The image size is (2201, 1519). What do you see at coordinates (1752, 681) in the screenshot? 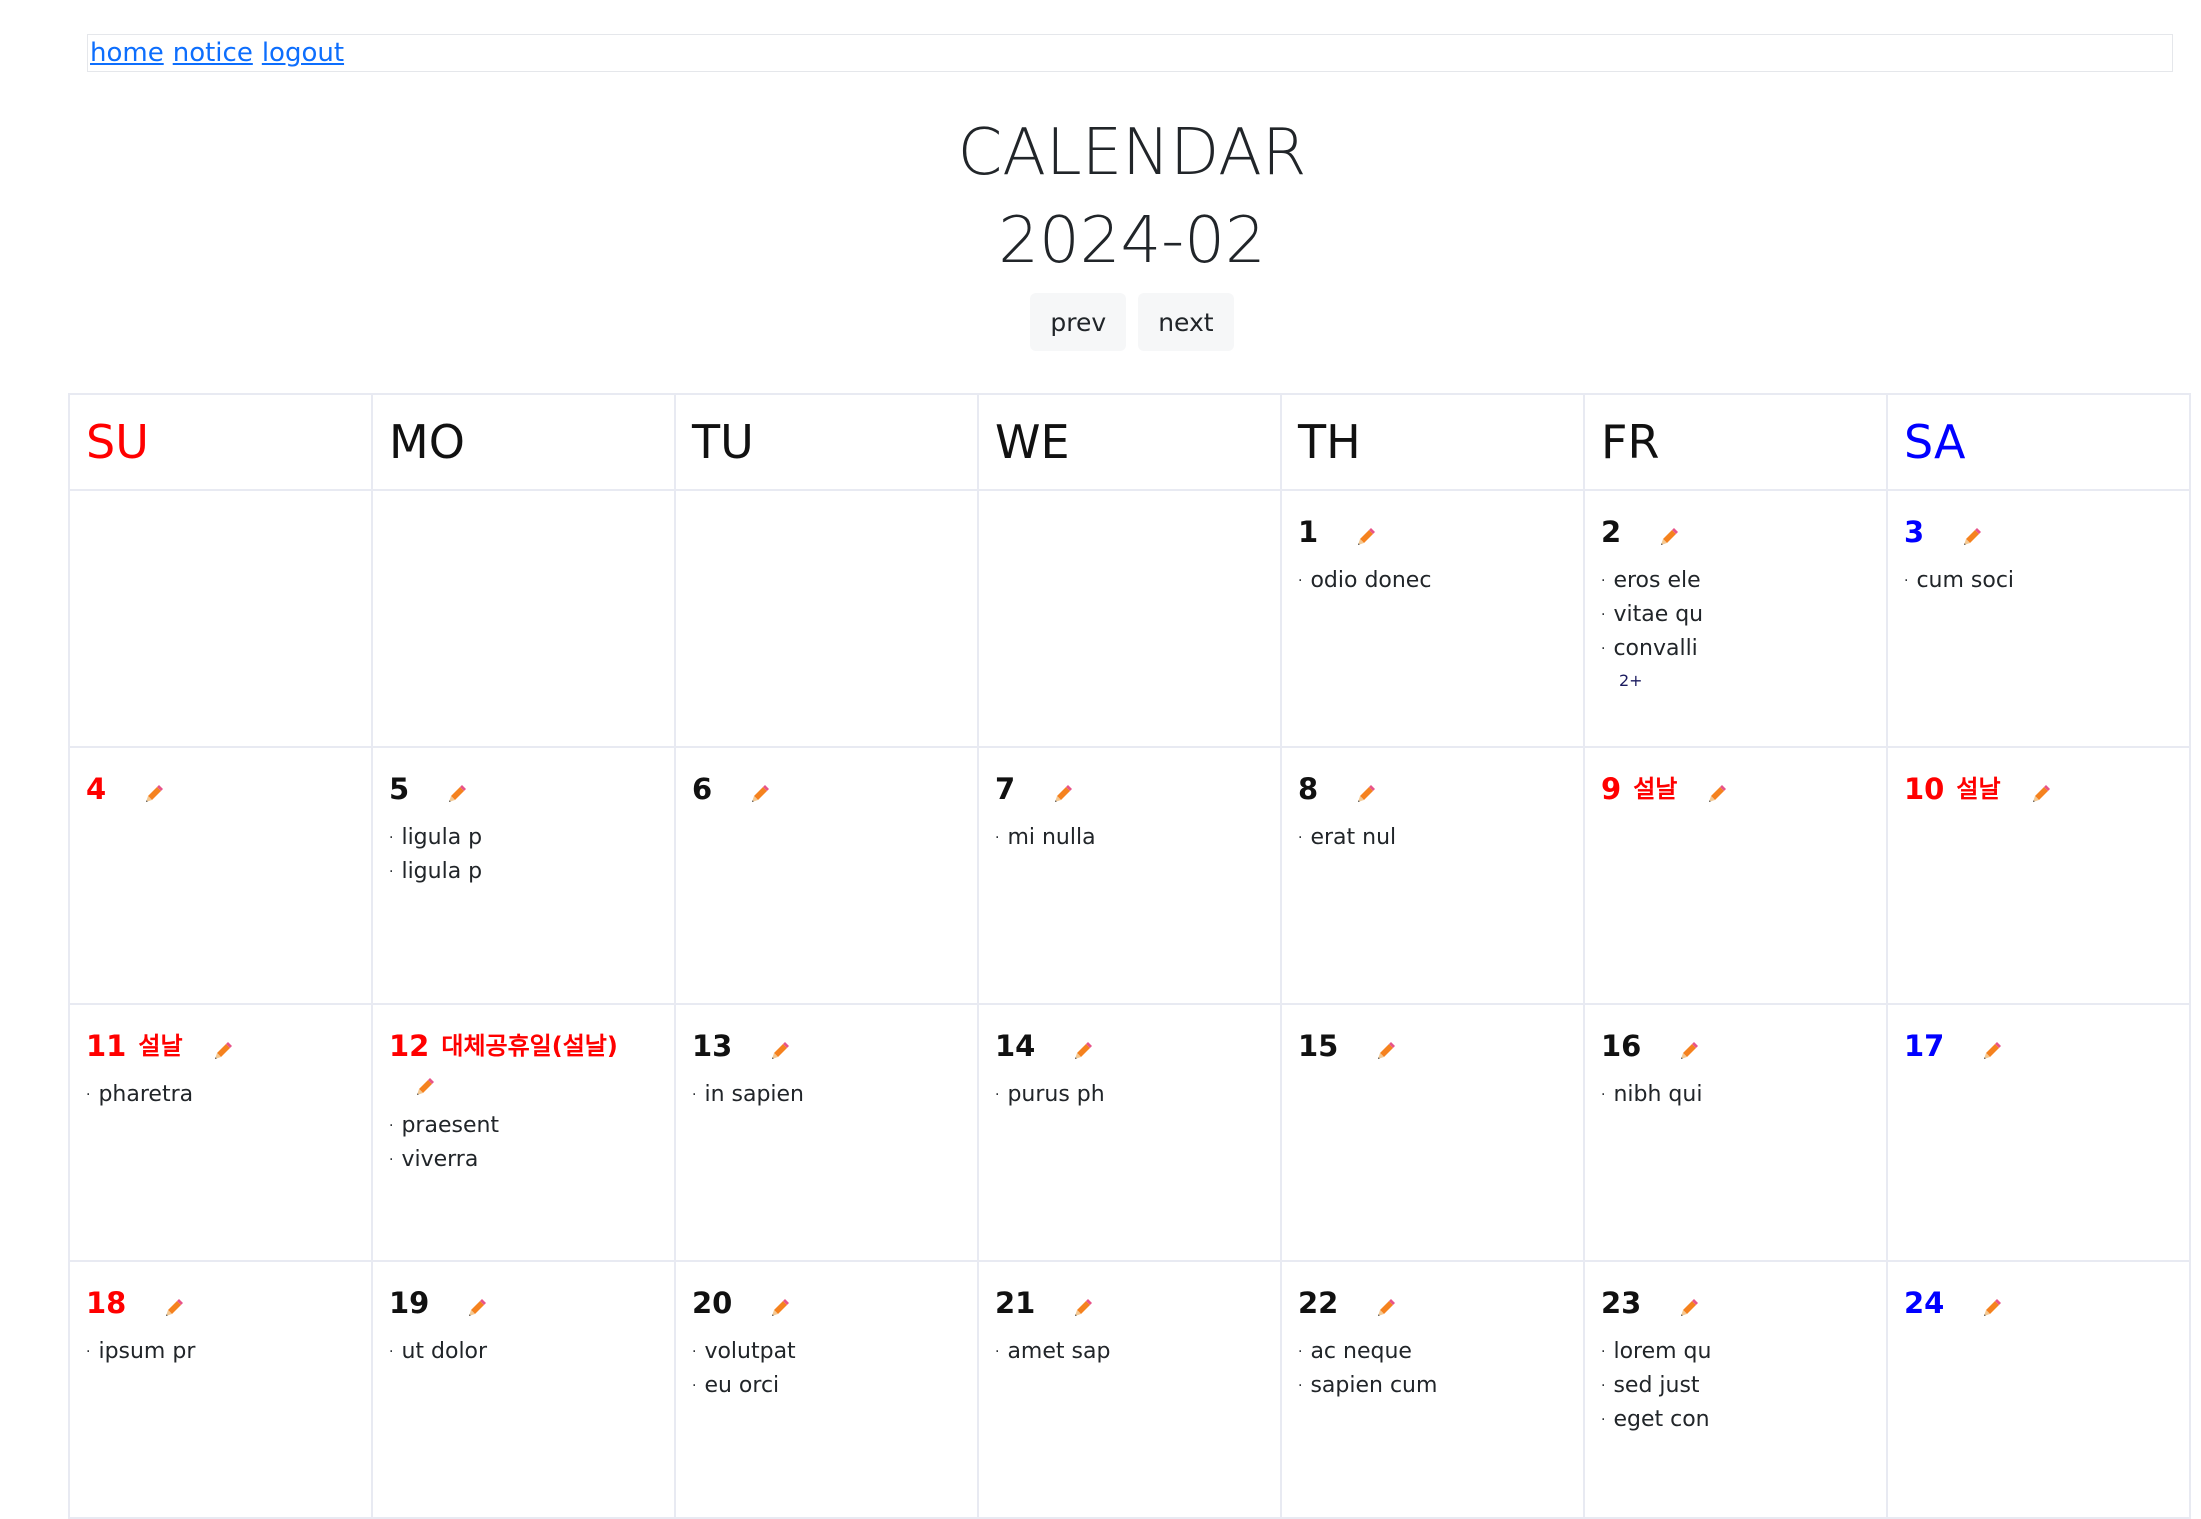
I see `more-events-link: 2+` at bounding box center [1752, 681].